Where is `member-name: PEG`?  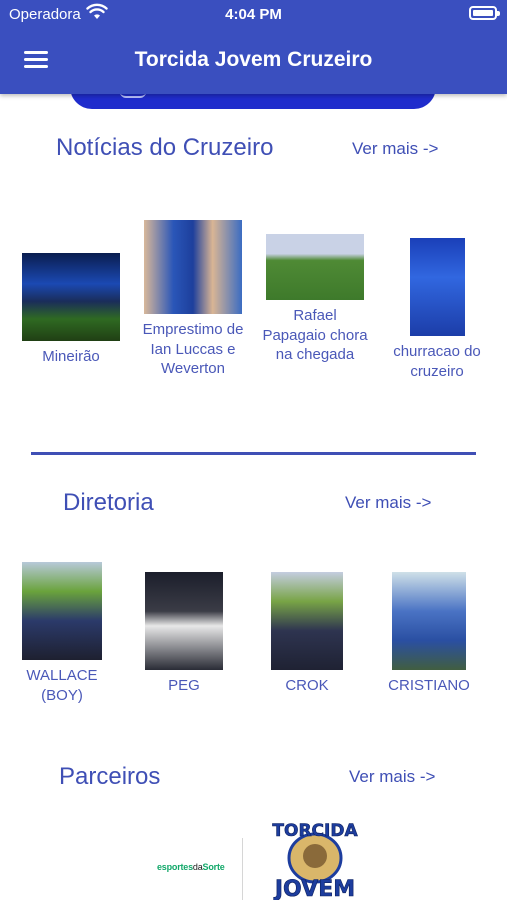 member-name: PEG is located at coordinates (184, 685).